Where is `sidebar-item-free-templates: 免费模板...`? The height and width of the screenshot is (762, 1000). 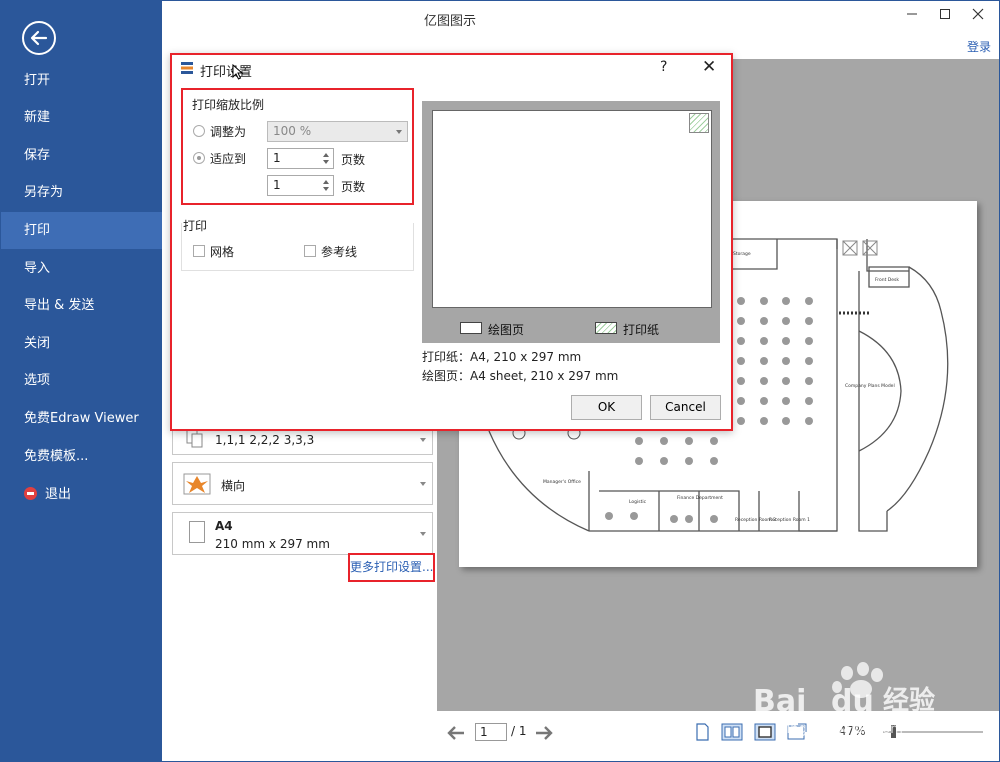 sidebar-item-free-templates: 免费模板... is located at coordinates (81, 456).